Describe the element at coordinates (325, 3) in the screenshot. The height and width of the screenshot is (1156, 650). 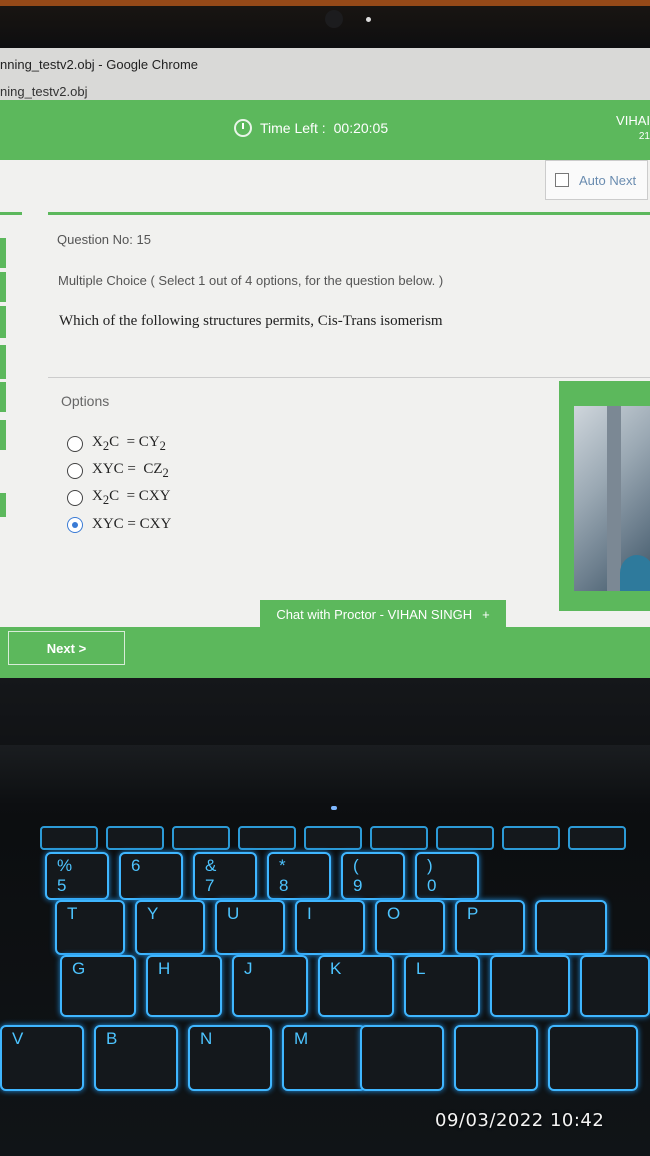
I see `ambient-light` at that location.